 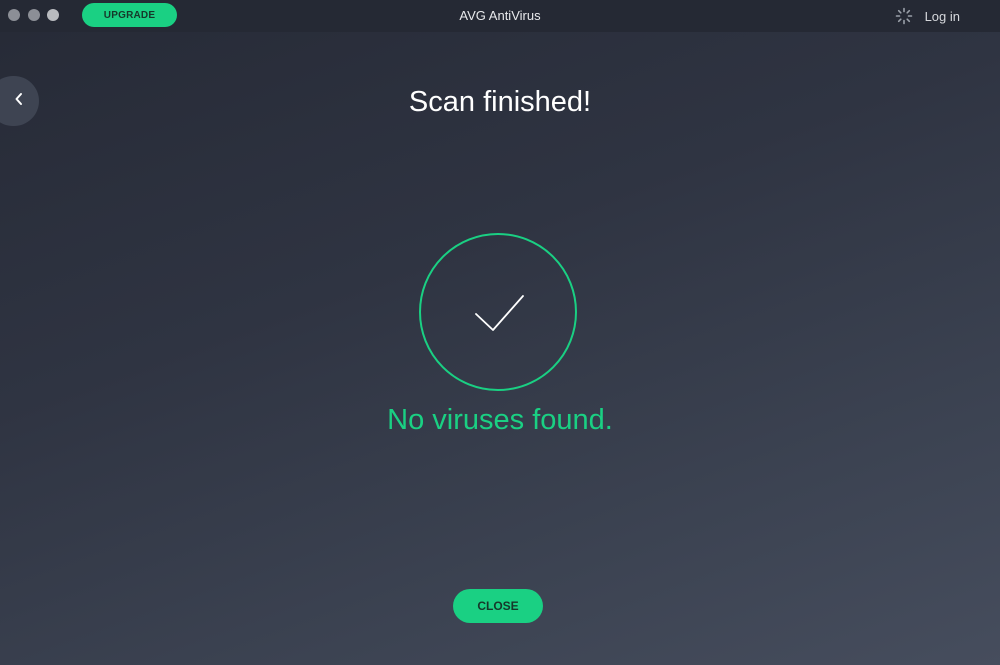 I want to click on success-indicator, so click(x=498, y=312).